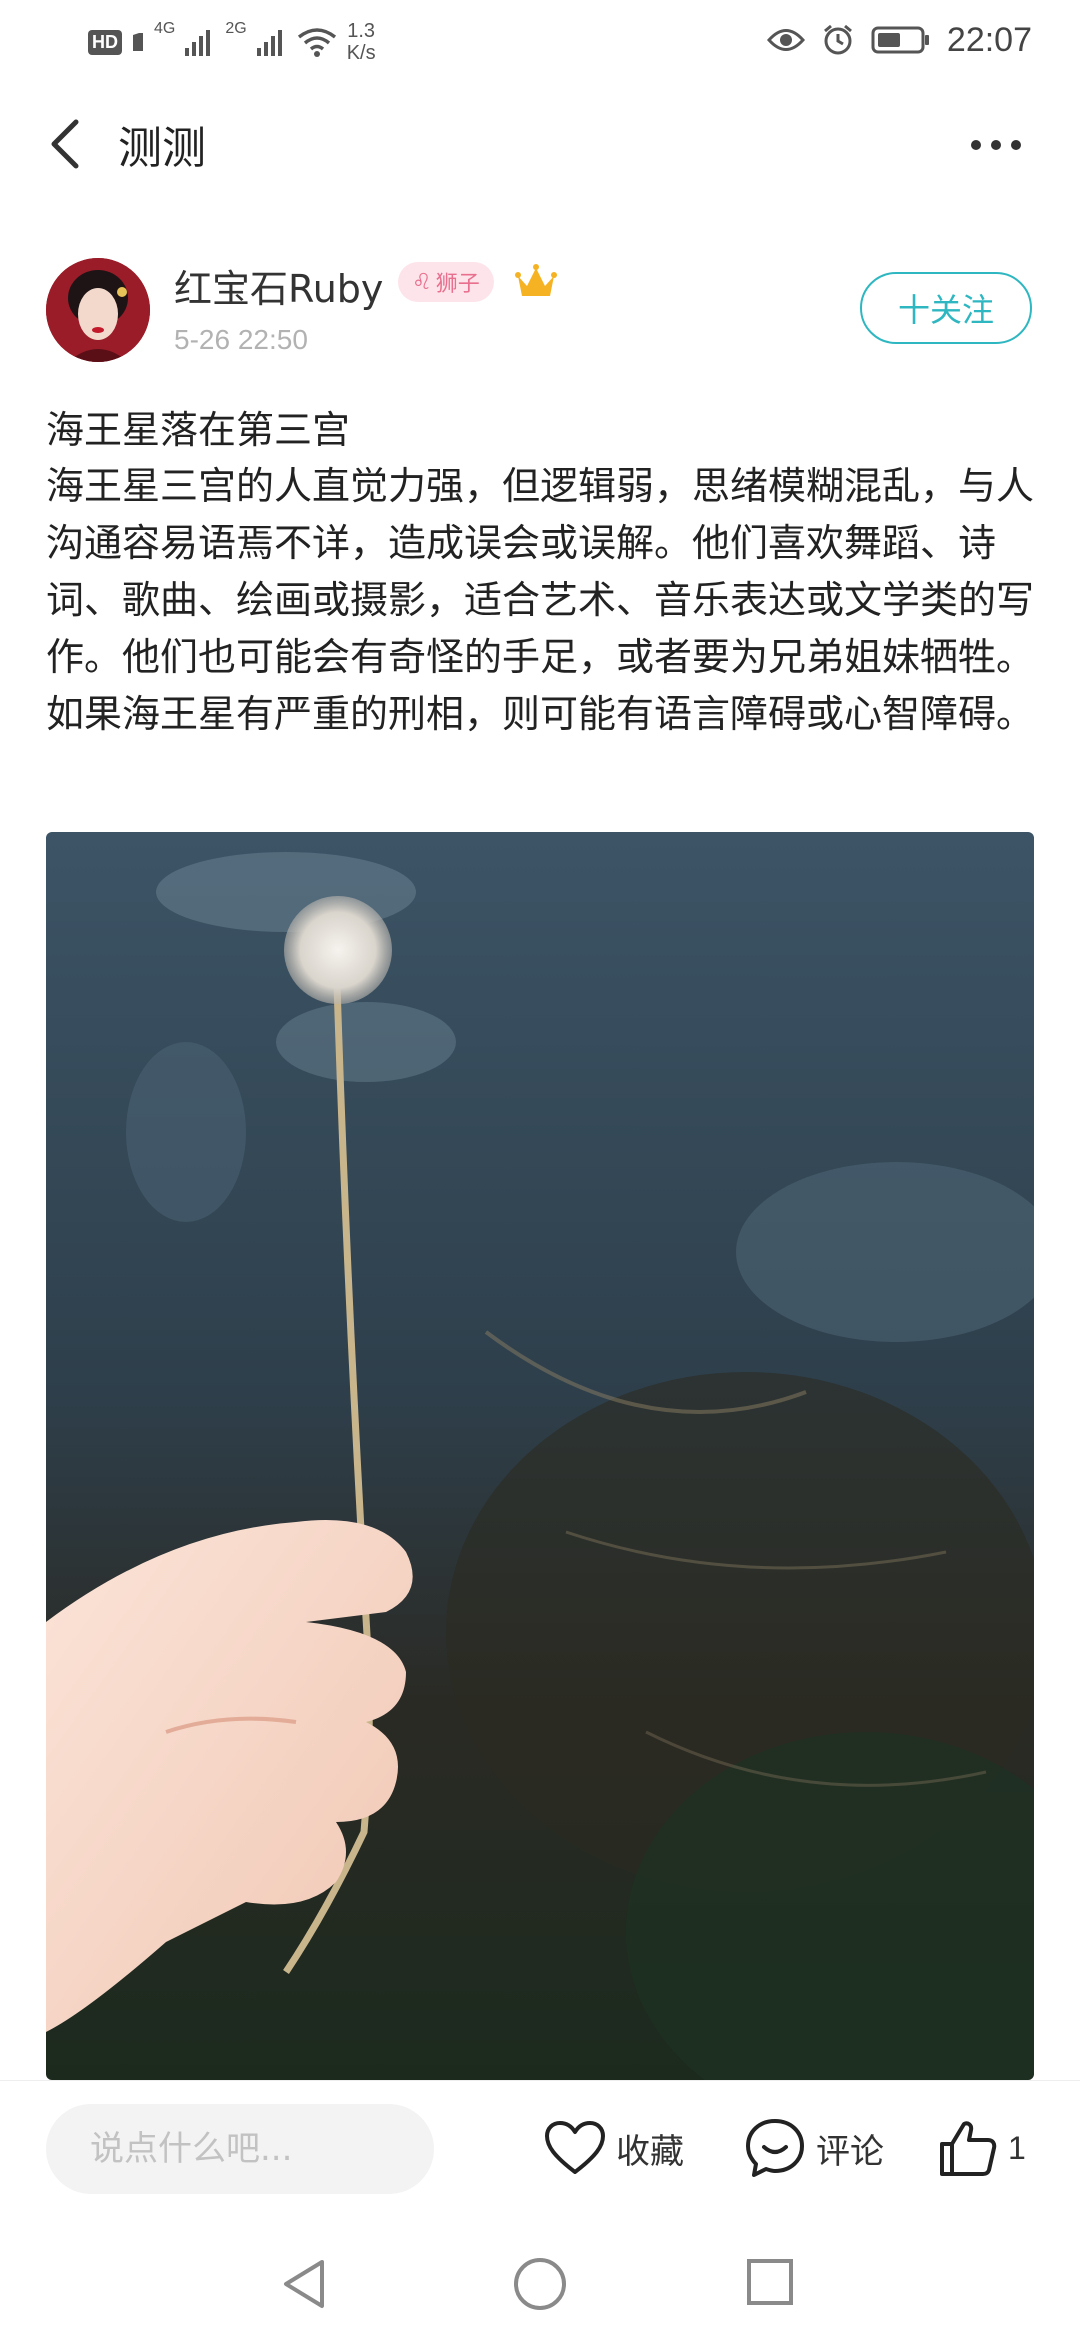  What do you see at coordinates (240, 2149) in the screenshot?
I see `comment-input` at bounding box center [240, 2149].